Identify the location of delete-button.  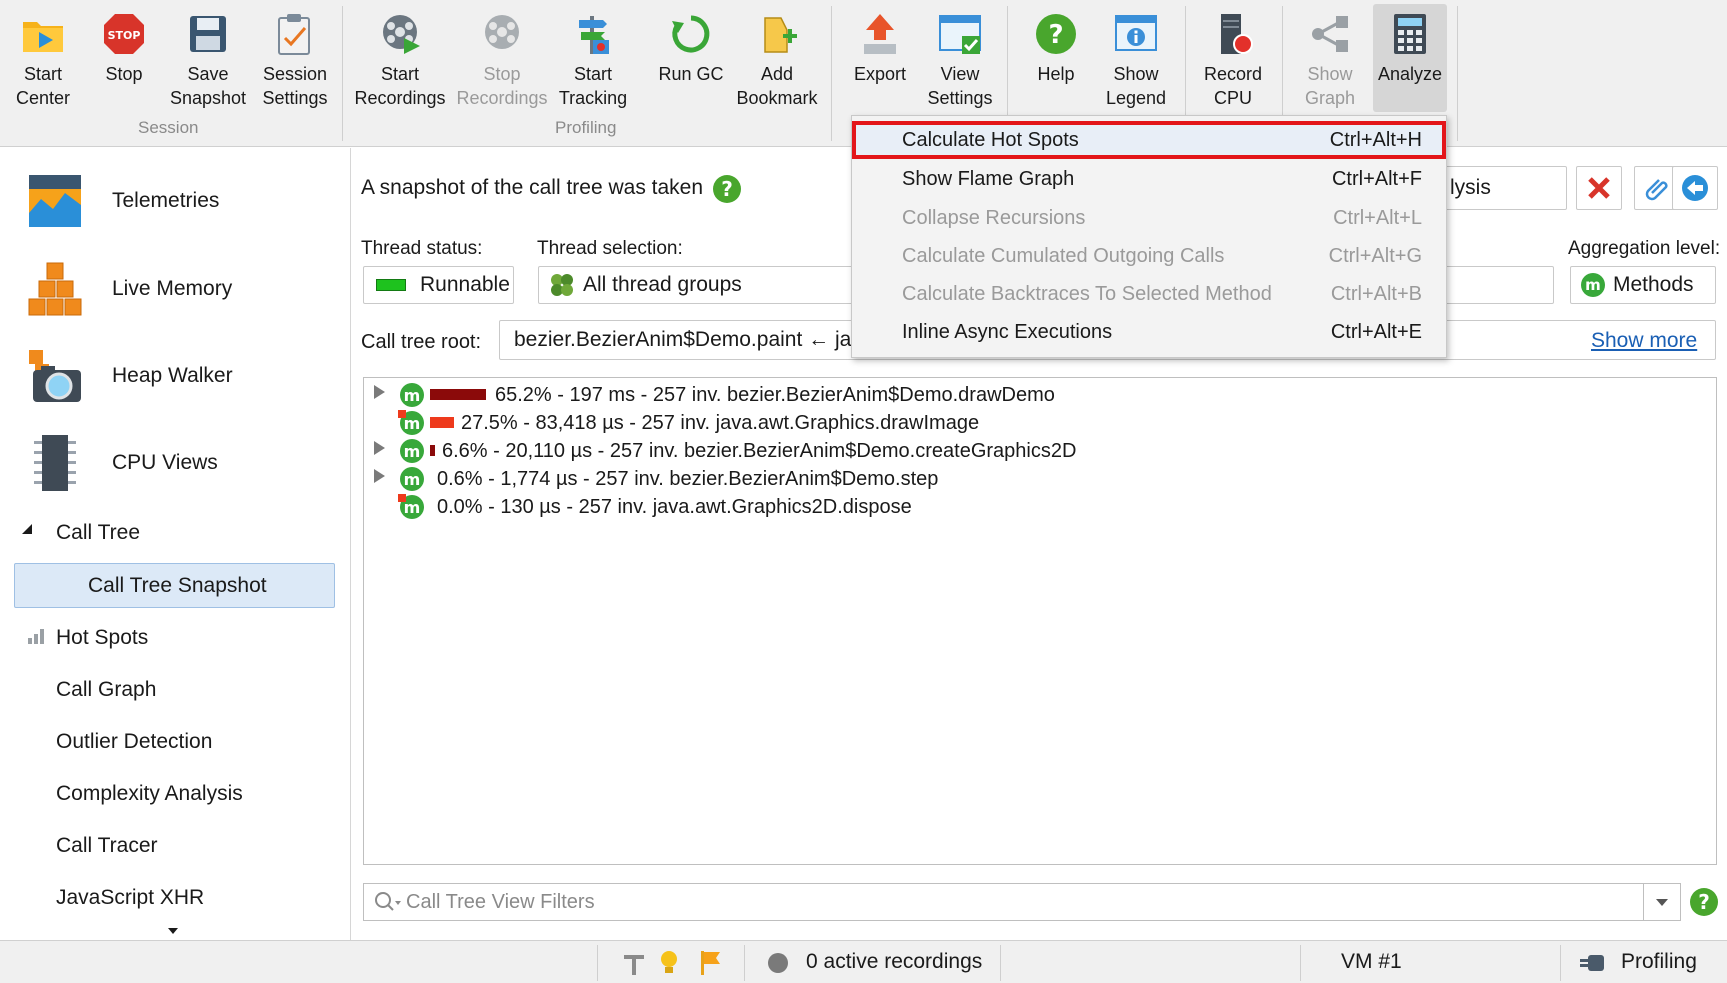
(1599, 188).